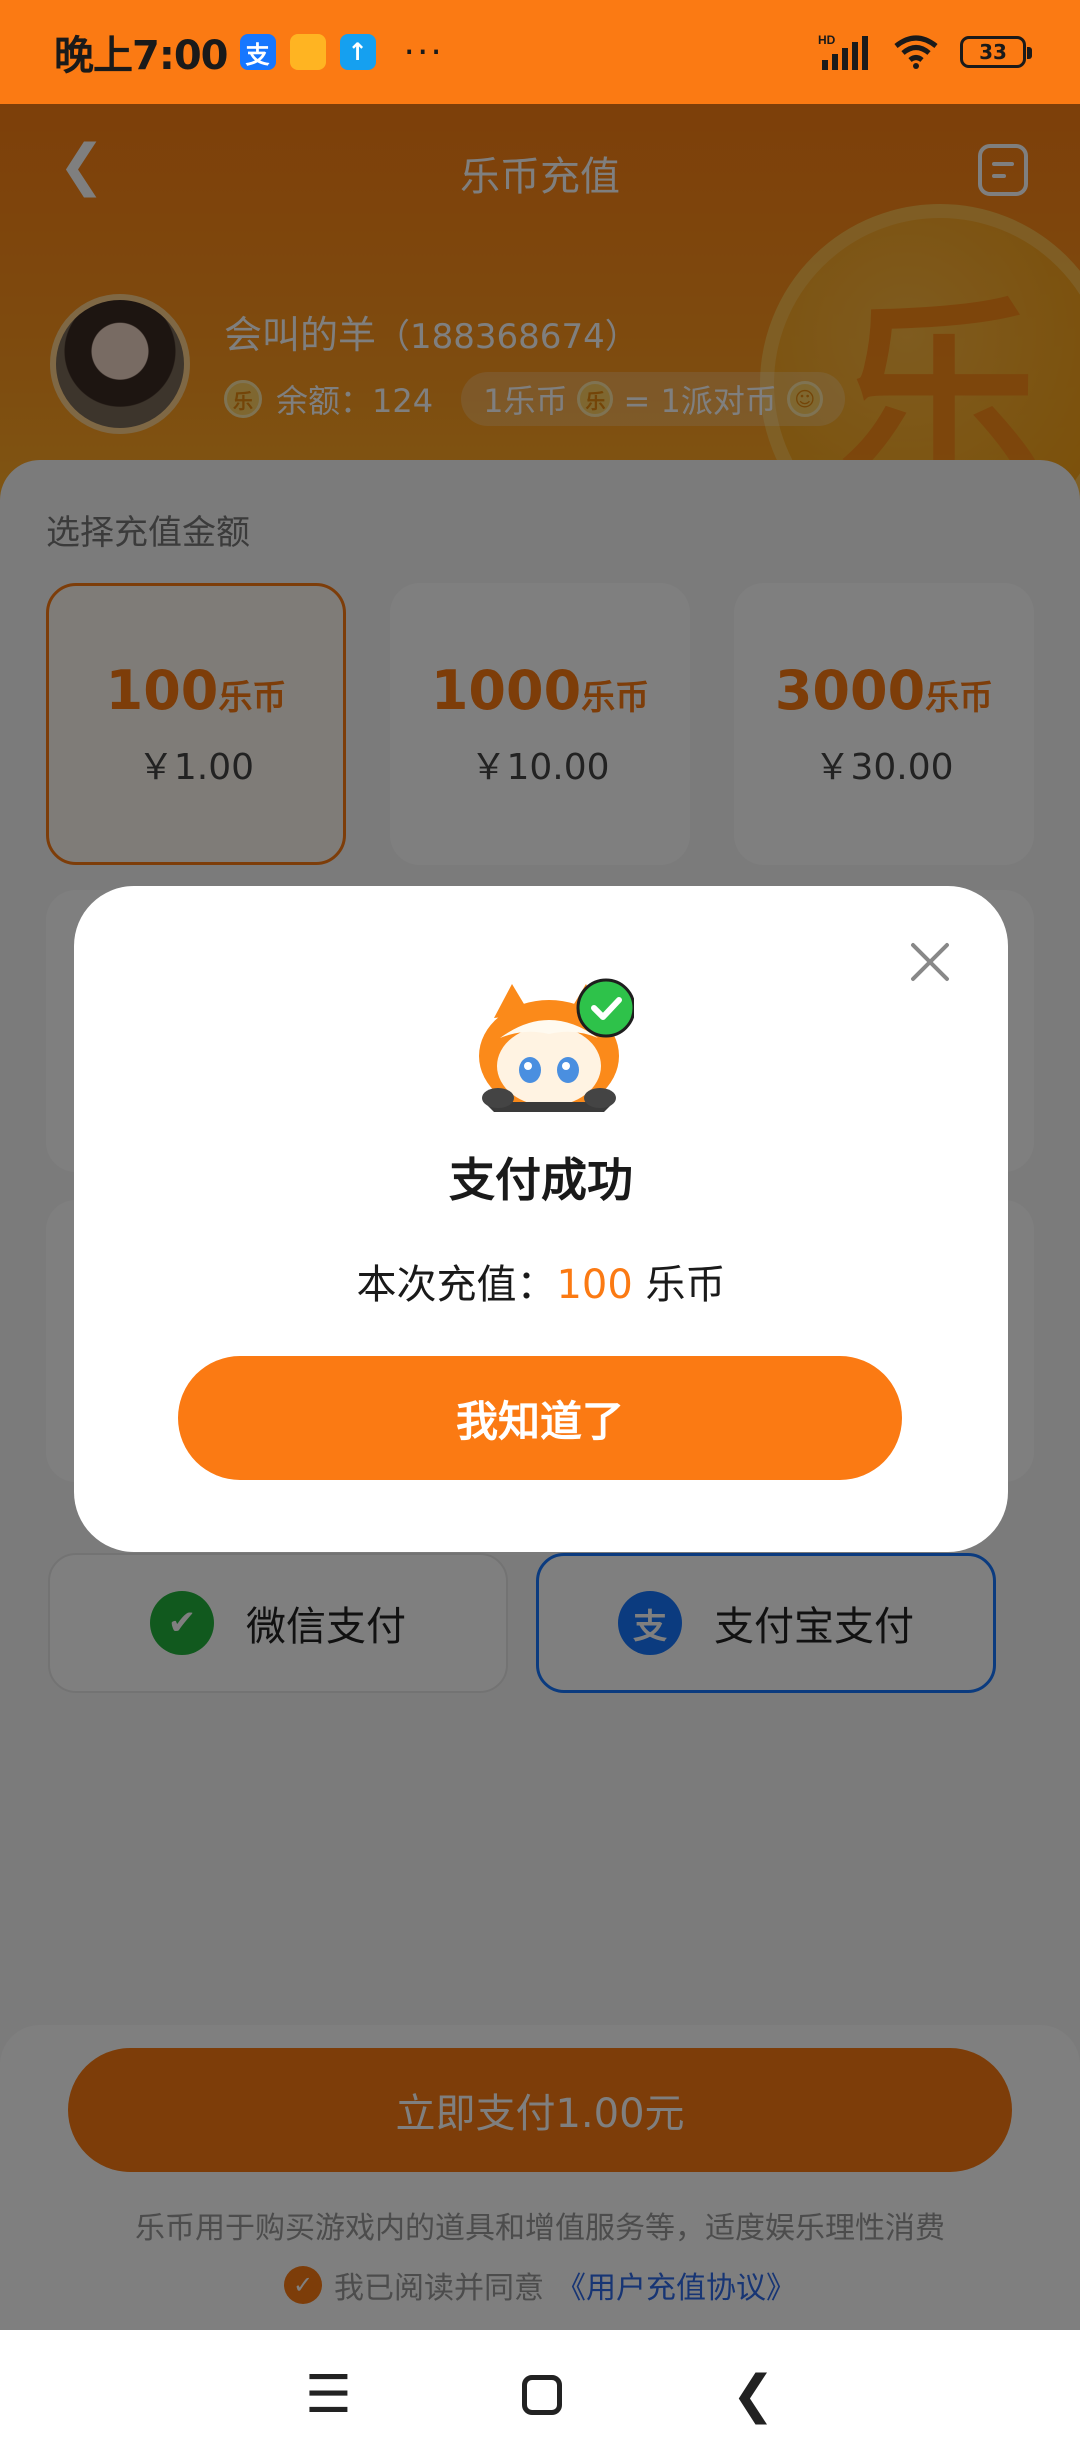 This screenshot has height=2460, width=1080. Describe the element at coordinates (594, 1285) in the screenshot. I see `summary-amount: 100` at that location.